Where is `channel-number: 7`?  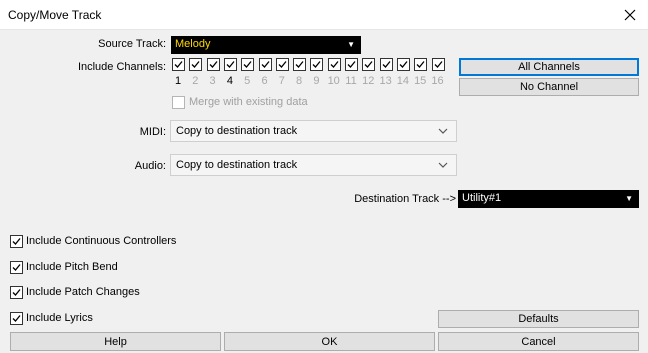 channel-number: 7 is located at coordinates (281, 81).